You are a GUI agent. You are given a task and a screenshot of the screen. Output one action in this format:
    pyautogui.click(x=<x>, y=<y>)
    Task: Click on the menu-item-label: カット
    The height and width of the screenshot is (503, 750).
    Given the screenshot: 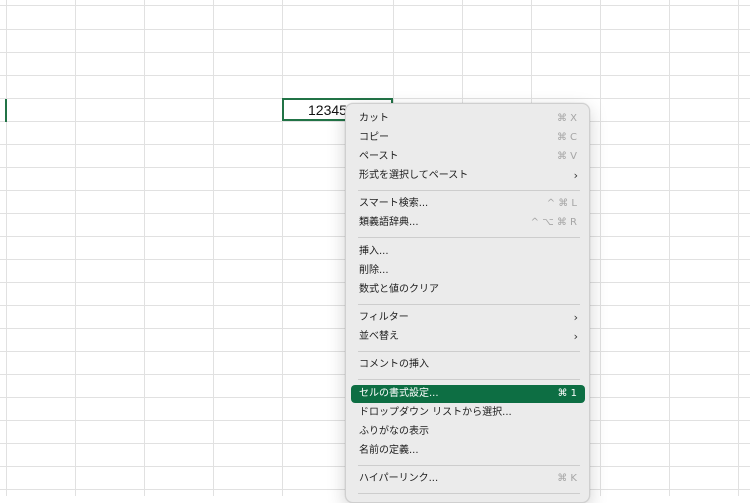 What is the action you would take?
    pyautogui.click(x=374, y=118)
    